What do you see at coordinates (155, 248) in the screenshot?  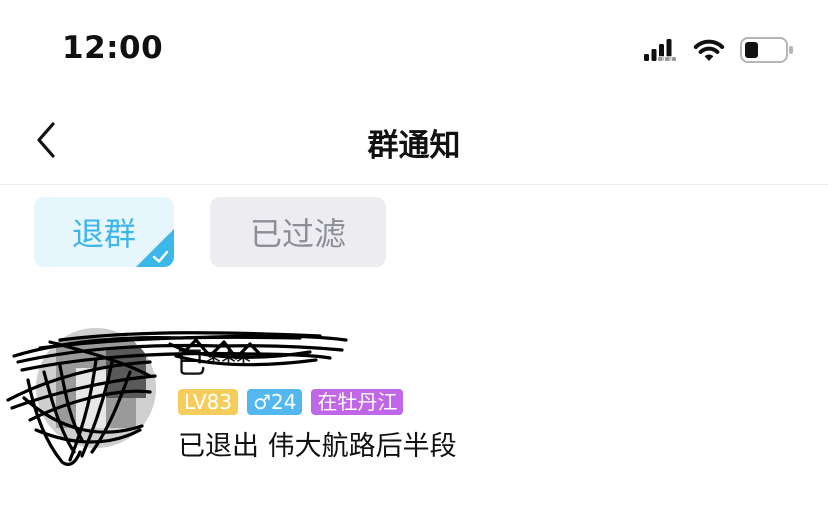 I see `check-corner-icon` at bounding box center [155, 248].